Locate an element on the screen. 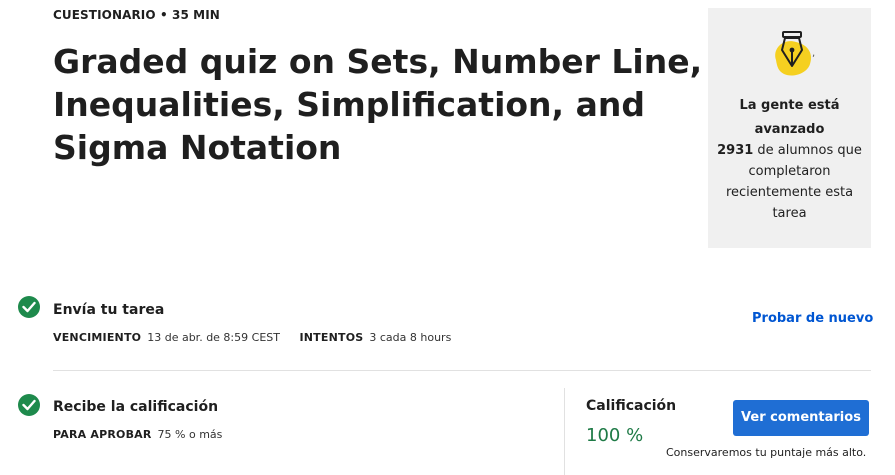 The image size is (895, 475). attempts-label: INTENTOS is located at coordinates (331, 337).